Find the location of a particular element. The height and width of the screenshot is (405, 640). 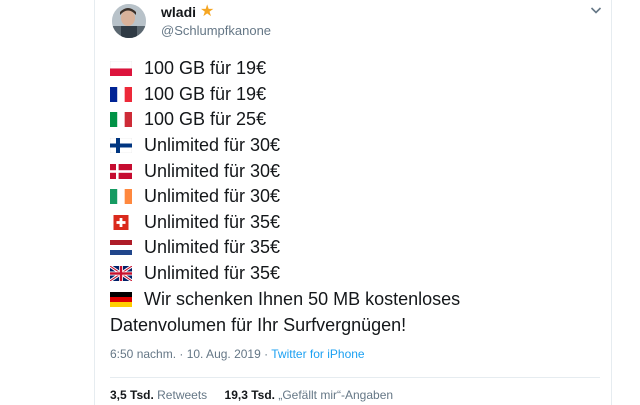

avatar-image is located at coordinates (129, 21).